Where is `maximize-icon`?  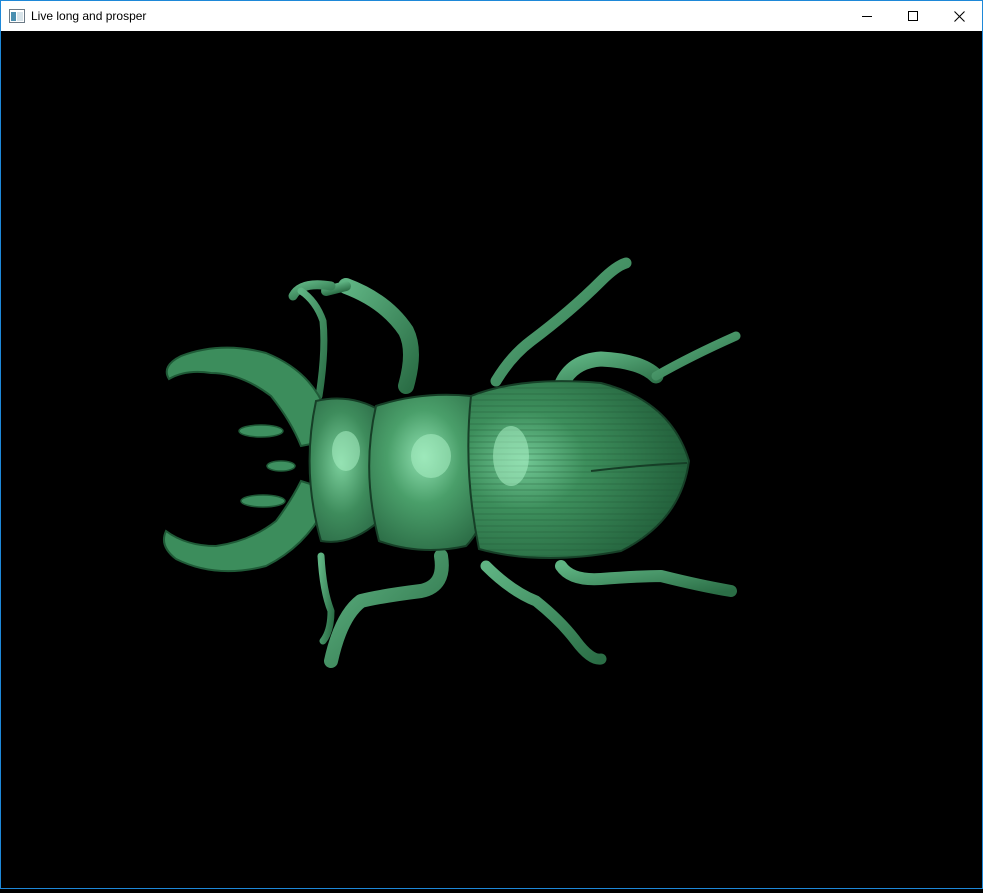 maximize-icon is located at coordinates (913, 16).